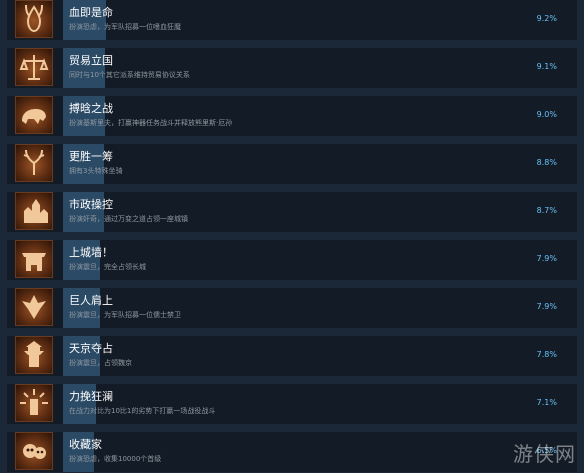 This screenshot has height=473, width=584. Describe the element at coordinates (292, 212) in the screenshot. I see `achievement-row: 市政操控 扮演奸奇，通过万变之道占领一座城镇 8.7%` at that location.